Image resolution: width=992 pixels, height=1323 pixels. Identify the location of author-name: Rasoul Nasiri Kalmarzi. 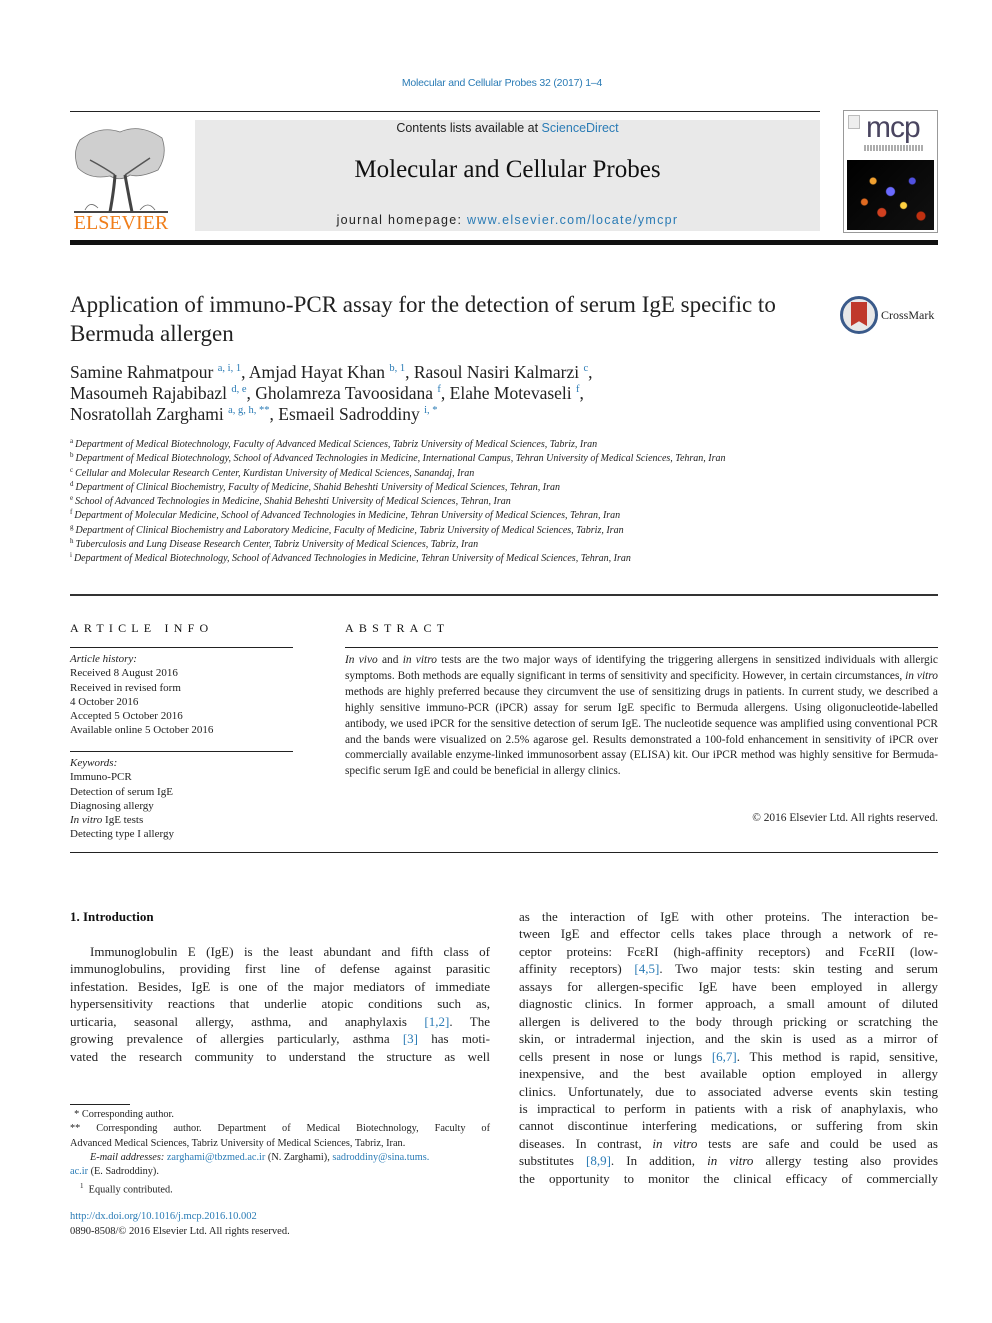
(496, 372).